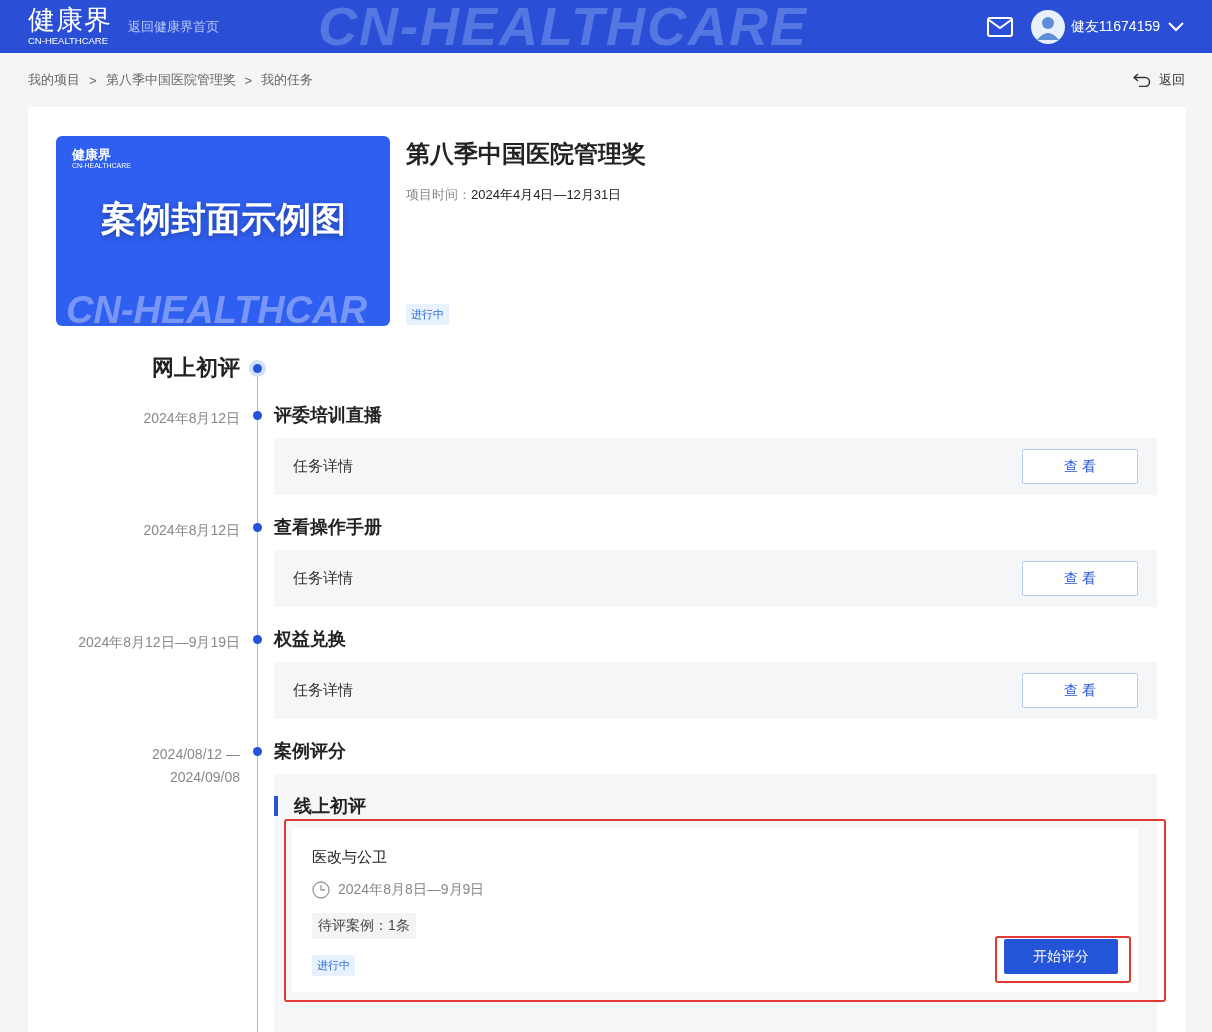 The height and width of the screenshot is (1032, 1212). What do you see at coordinates (217, 307) in the screenshot?
I see `cover-backdrop-text: CN-HEALTHCAR` at bounding box center [217, 307].